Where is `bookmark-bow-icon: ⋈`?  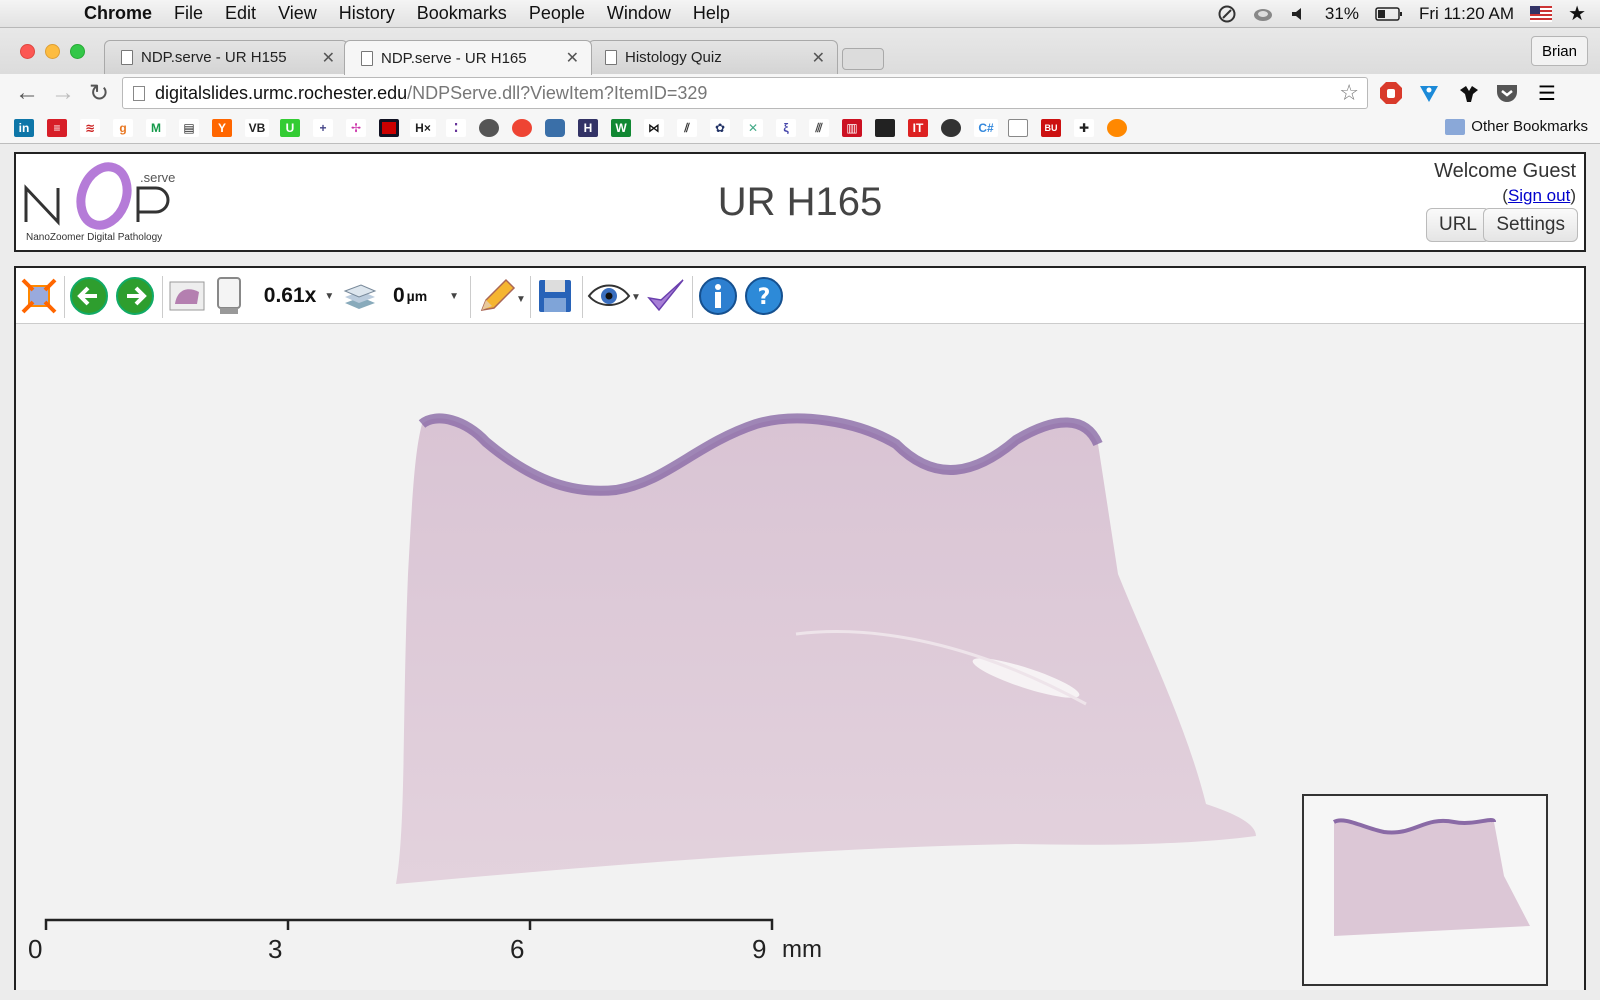 bookmark-bow-icon: ⋈ is located at coordinates (654, 128).